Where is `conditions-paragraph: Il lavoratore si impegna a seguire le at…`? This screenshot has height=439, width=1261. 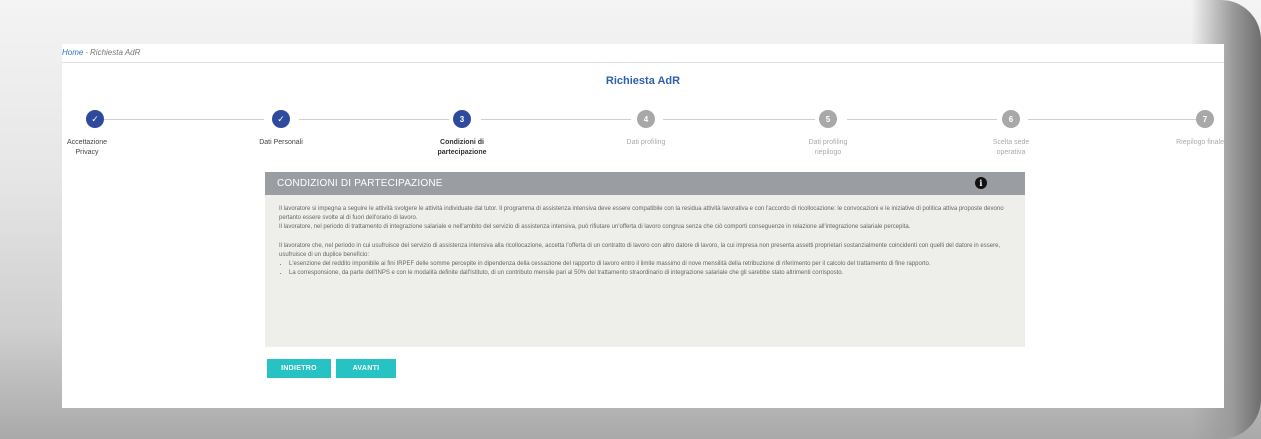 conditions-paragraph: Il lavoratore si impegna a seguire le at… is located at coordinates (641, 213).